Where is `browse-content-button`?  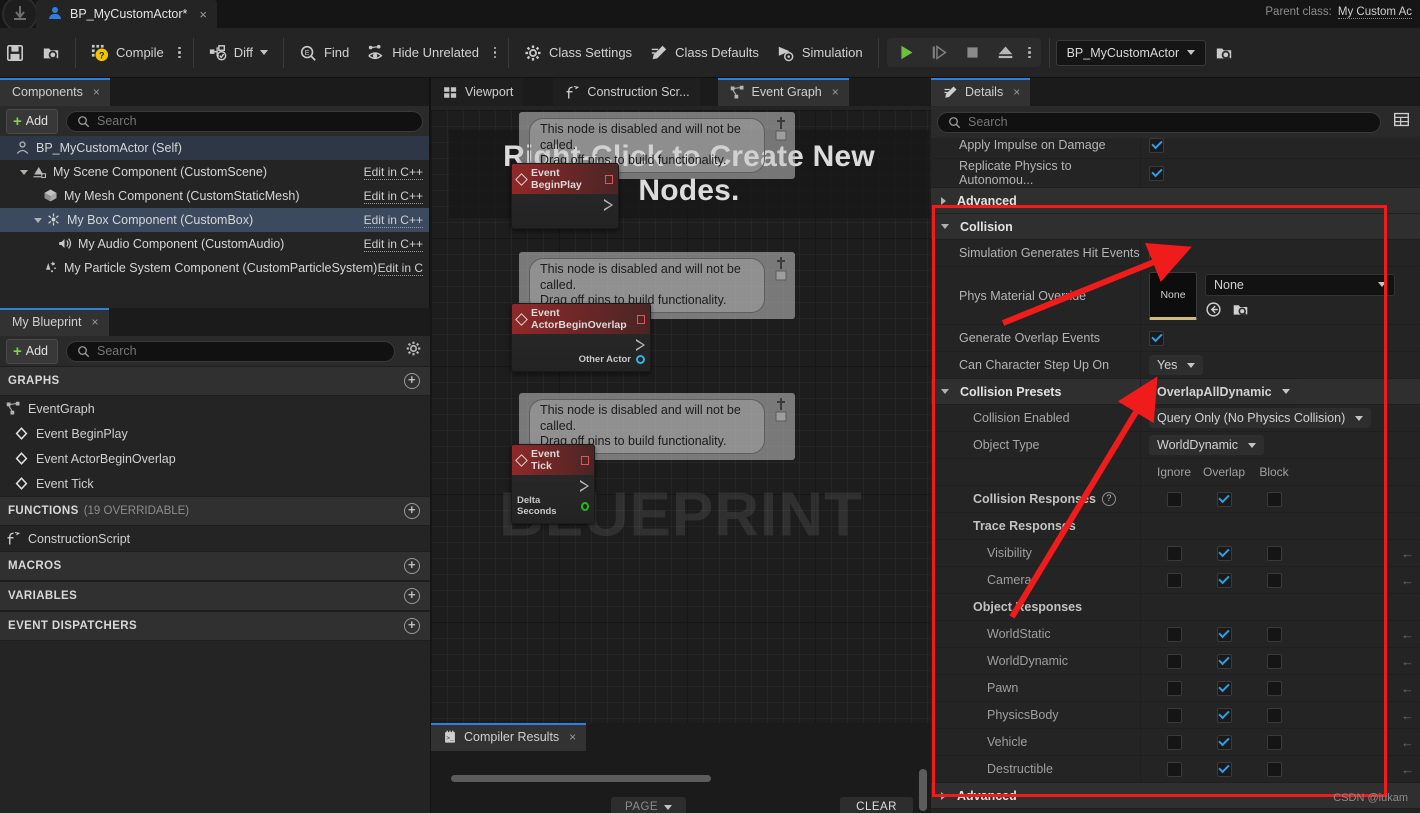 browse-content-button is located at coordinates (51, 53).